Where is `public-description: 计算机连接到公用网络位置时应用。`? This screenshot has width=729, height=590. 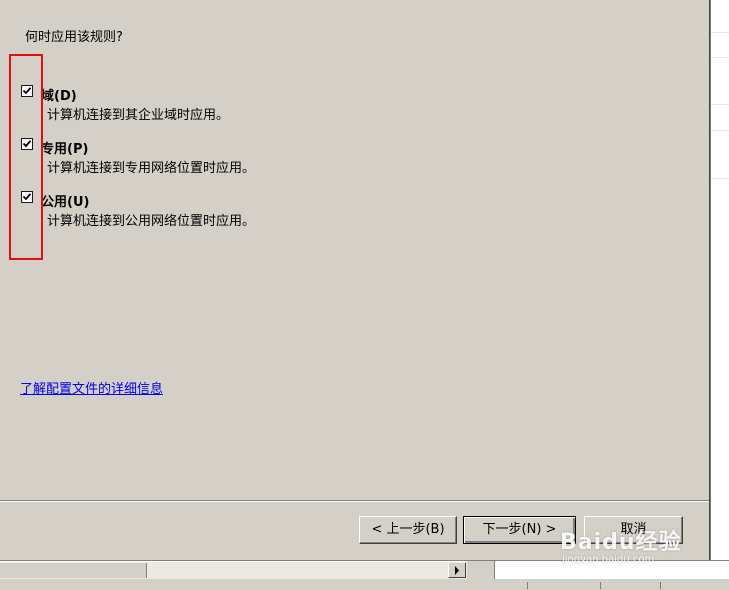 public-description: 计算机连接到公用网络位置时应用。 is located at coordinates (151, 221).